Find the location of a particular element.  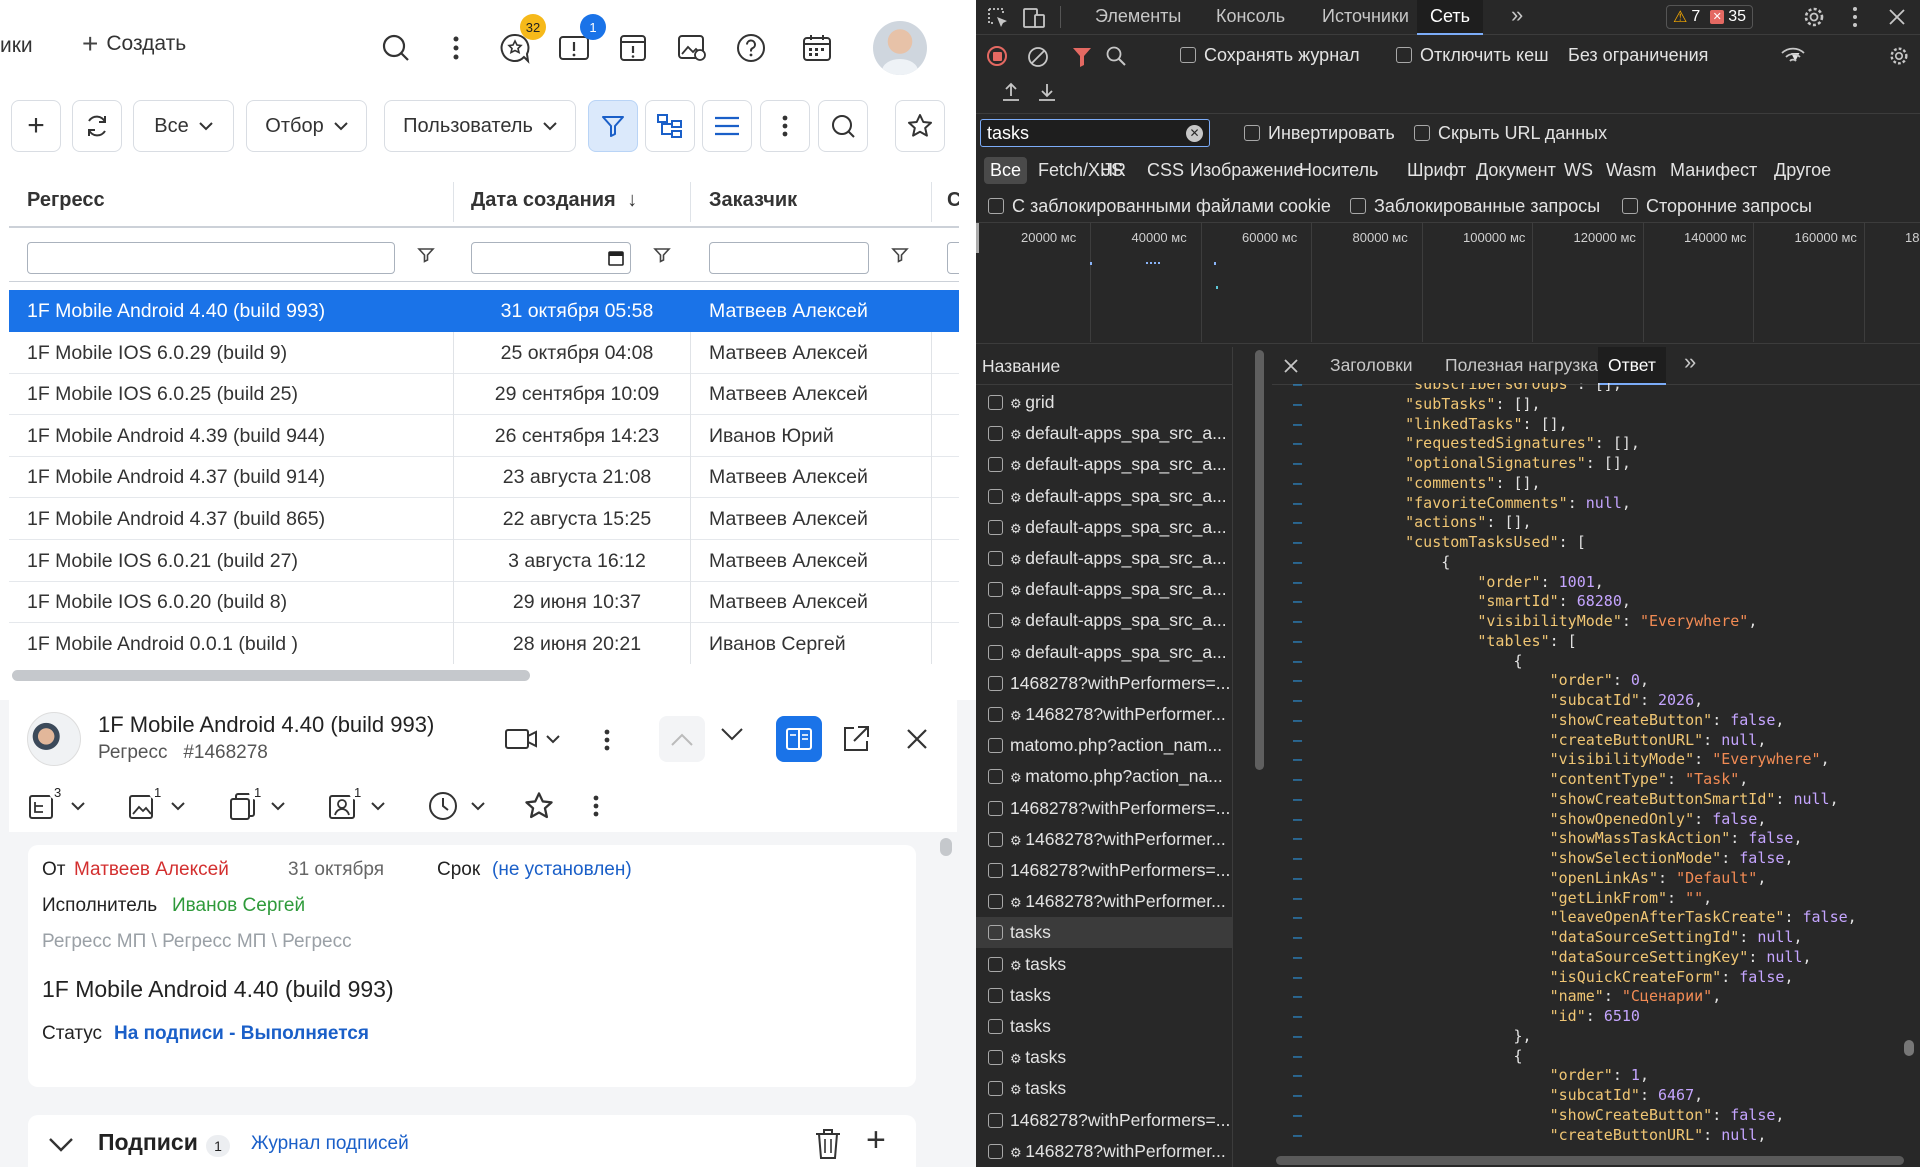

video-call-button is located at coordinates (532, 739).